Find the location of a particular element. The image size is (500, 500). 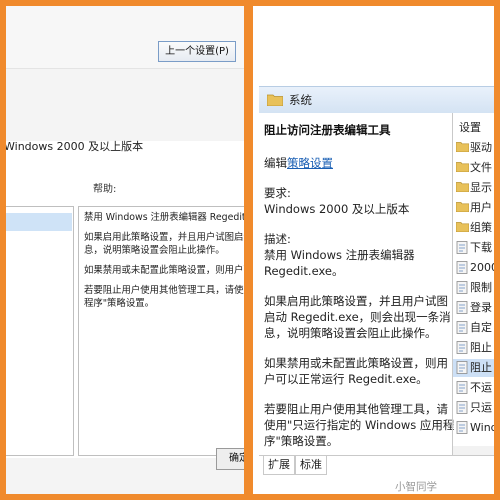

settings-list-item: 登录 is located at coordinates (473, 308).